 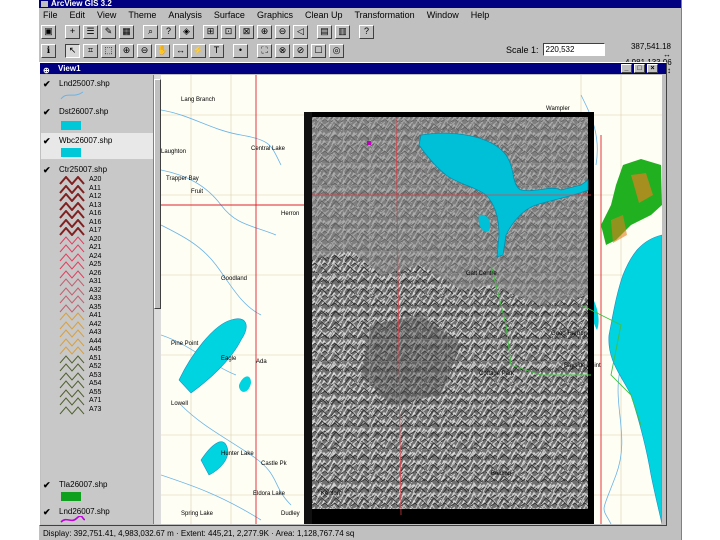 What do you see at coordinates (142, 15) in the screenshot?
I see `menu-theme: Theme` at bounding box center [142, 15].